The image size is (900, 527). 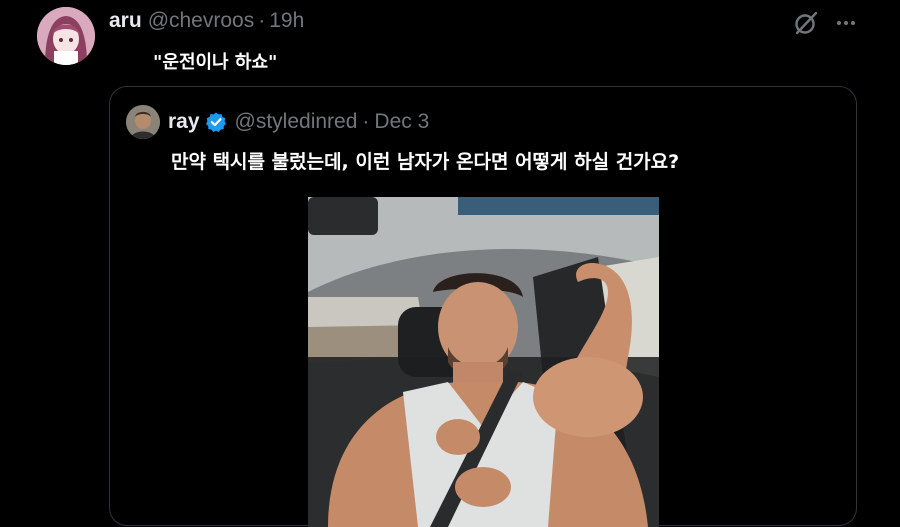 I want to click on tweet-header: aru @chevroos · 19h, so click(x=206, y=21).